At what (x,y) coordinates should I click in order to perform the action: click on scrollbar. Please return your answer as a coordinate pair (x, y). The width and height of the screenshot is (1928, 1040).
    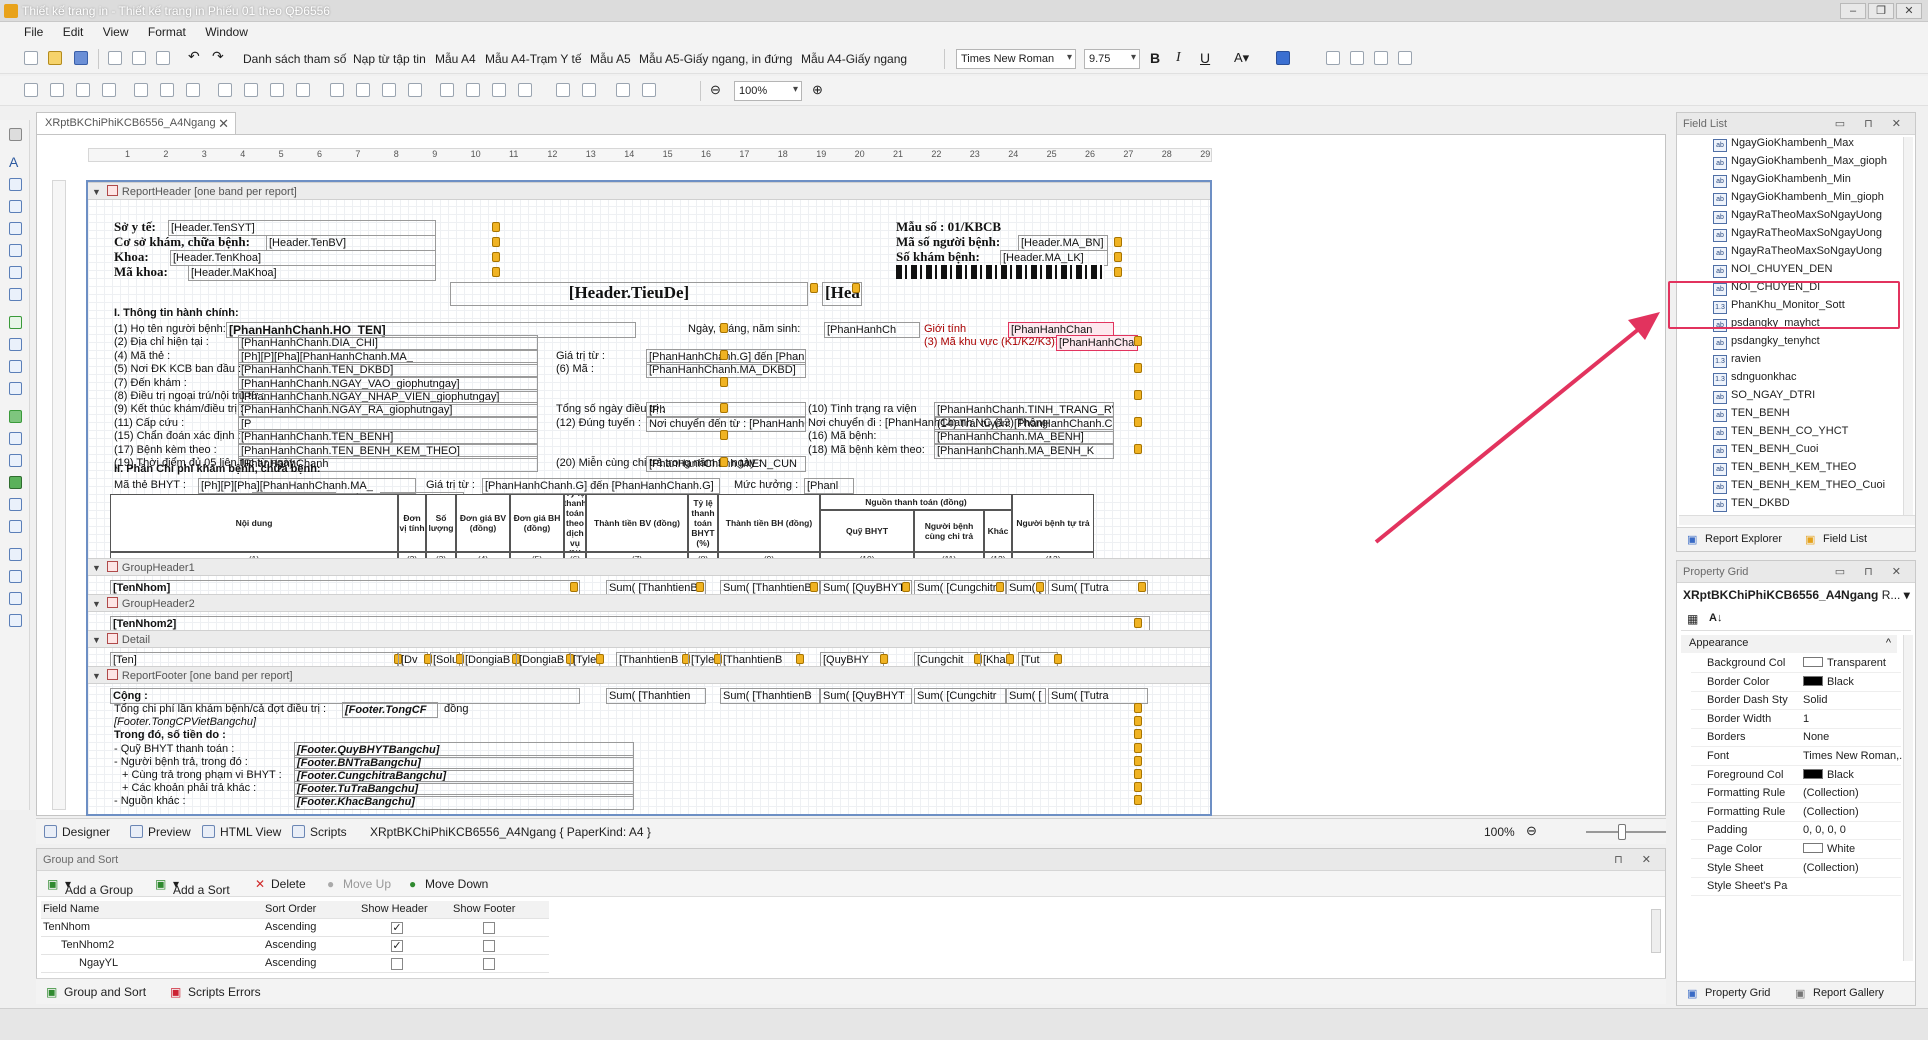
    Looking at the image, I should click on (1908, 798).